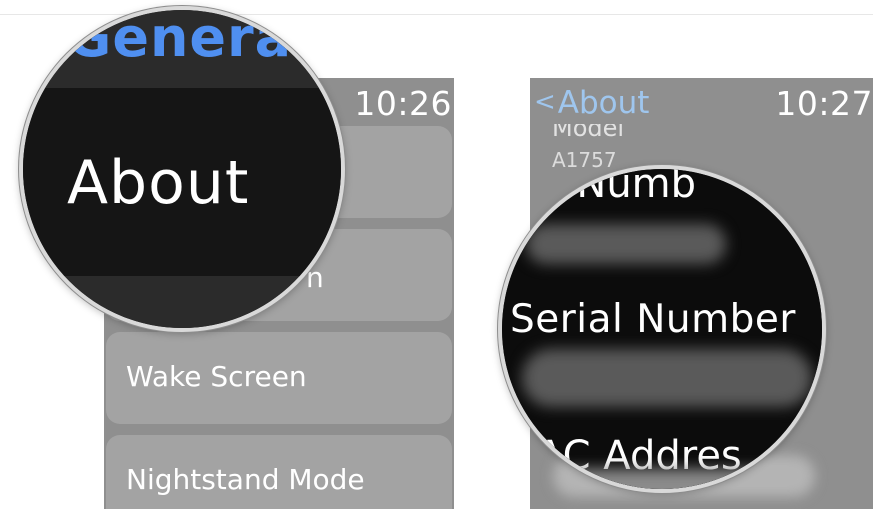 This screenshot has height=509, width=873. Describe the element at coordinates (158, 183) in the screenshot. I see `magnified-about-label: About` at that location.